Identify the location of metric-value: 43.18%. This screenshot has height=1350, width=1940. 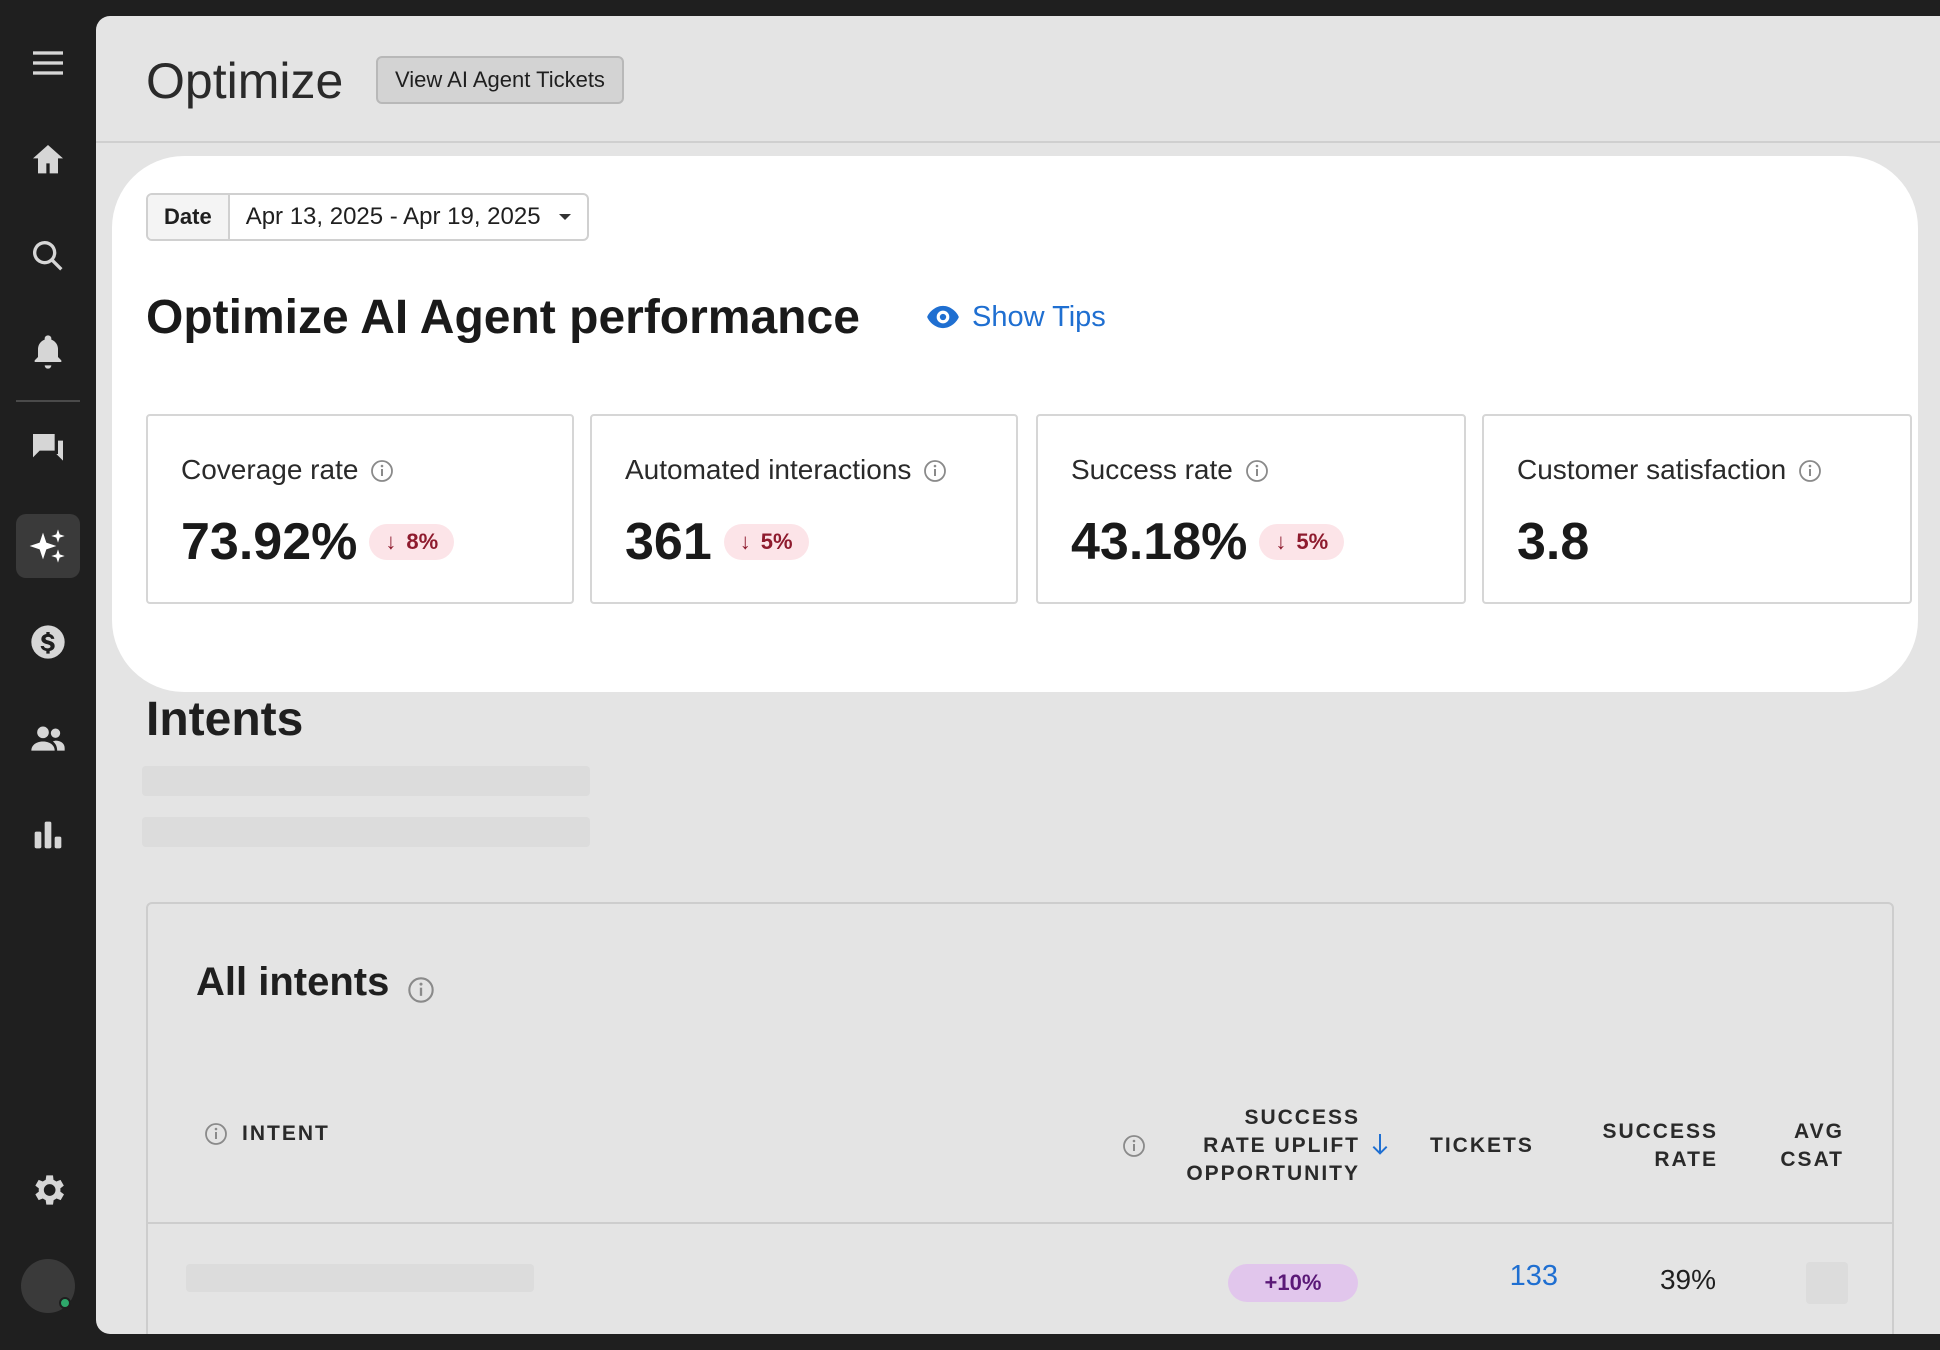
(1159, 542).